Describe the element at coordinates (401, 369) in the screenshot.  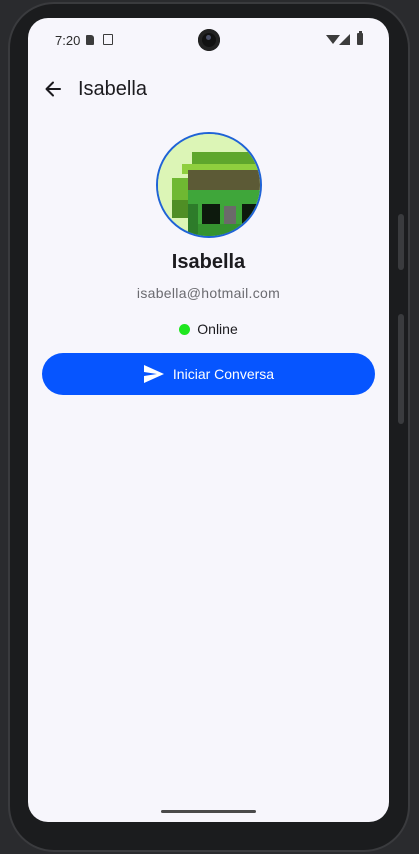
I see `power-button` at that location.